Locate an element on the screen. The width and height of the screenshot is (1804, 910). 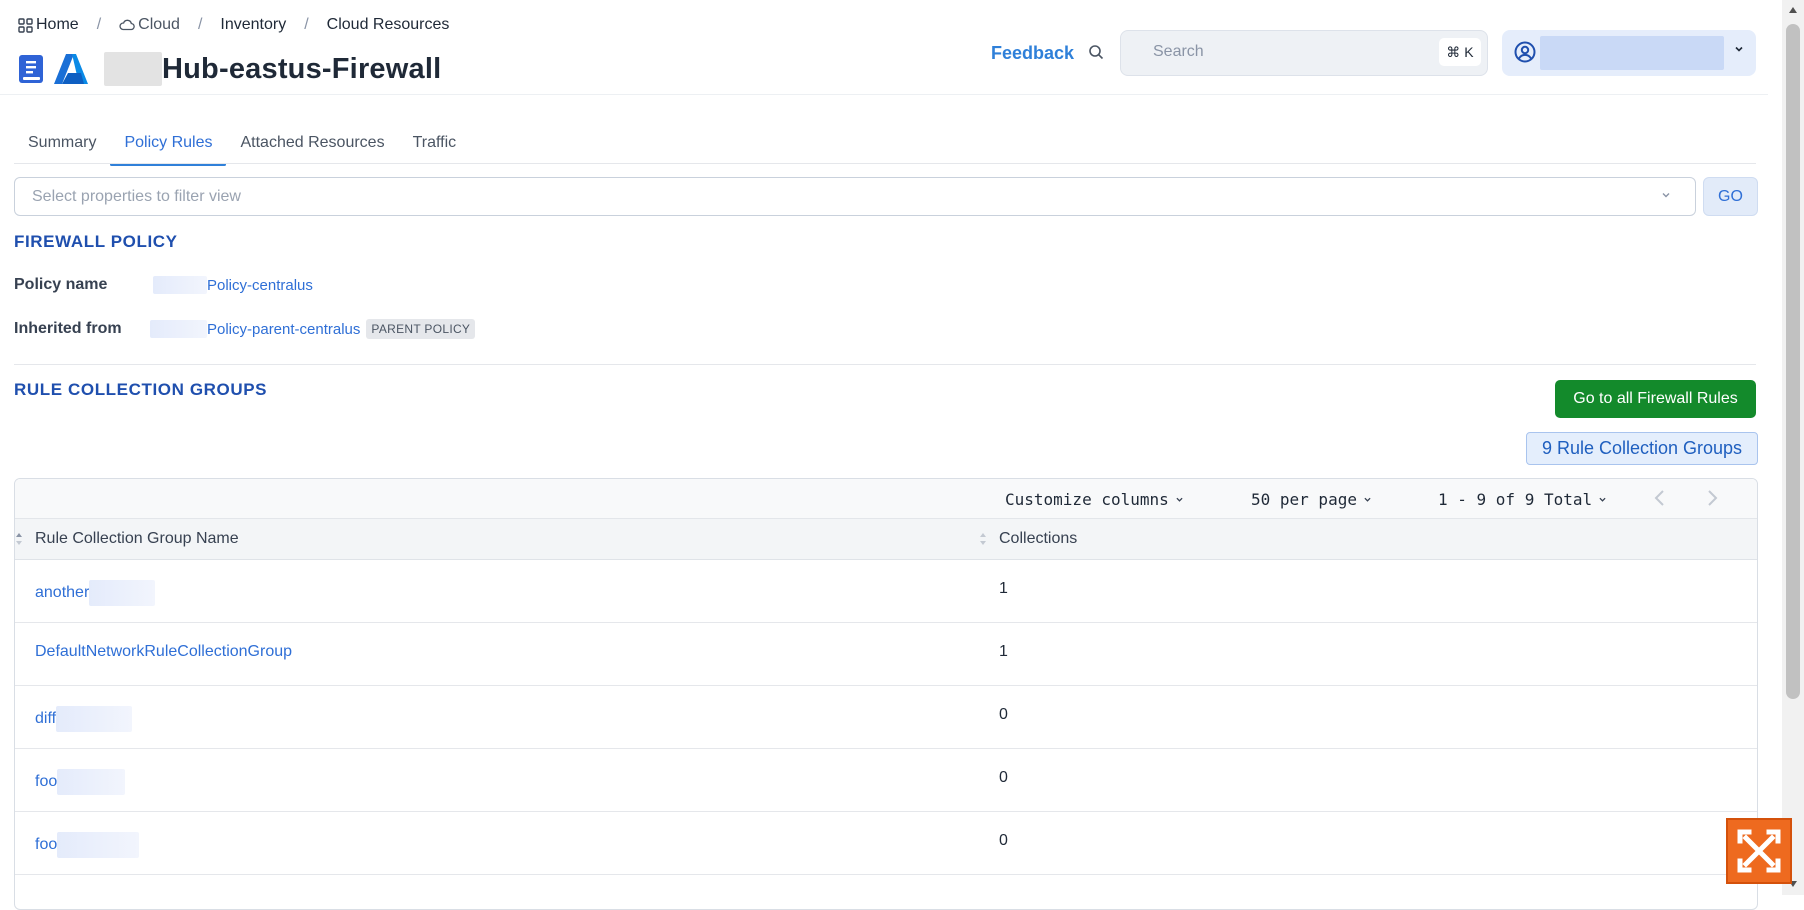
per-page-select: 50 per page is located at coordinates (1311, 499).